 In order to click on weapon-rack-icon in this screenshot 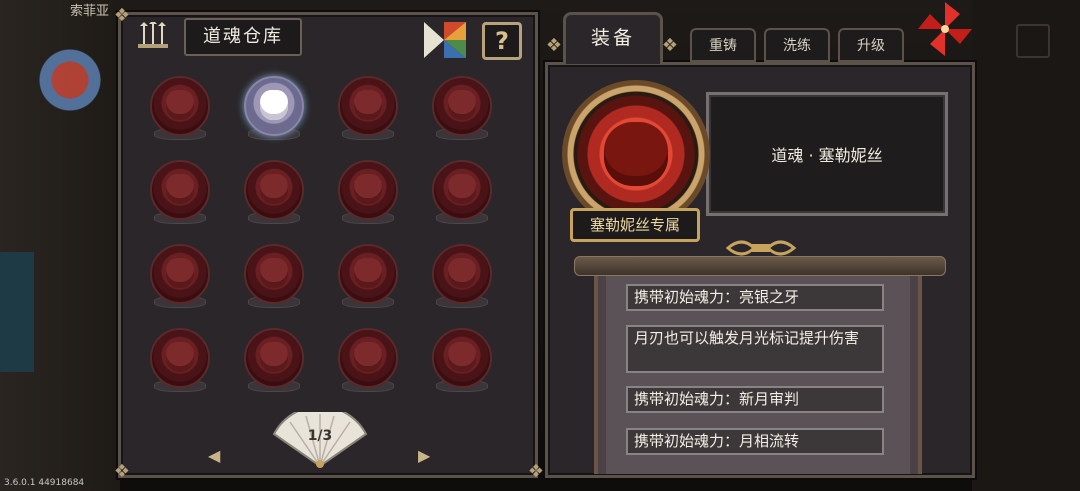, I will do `click(153, 35)`.